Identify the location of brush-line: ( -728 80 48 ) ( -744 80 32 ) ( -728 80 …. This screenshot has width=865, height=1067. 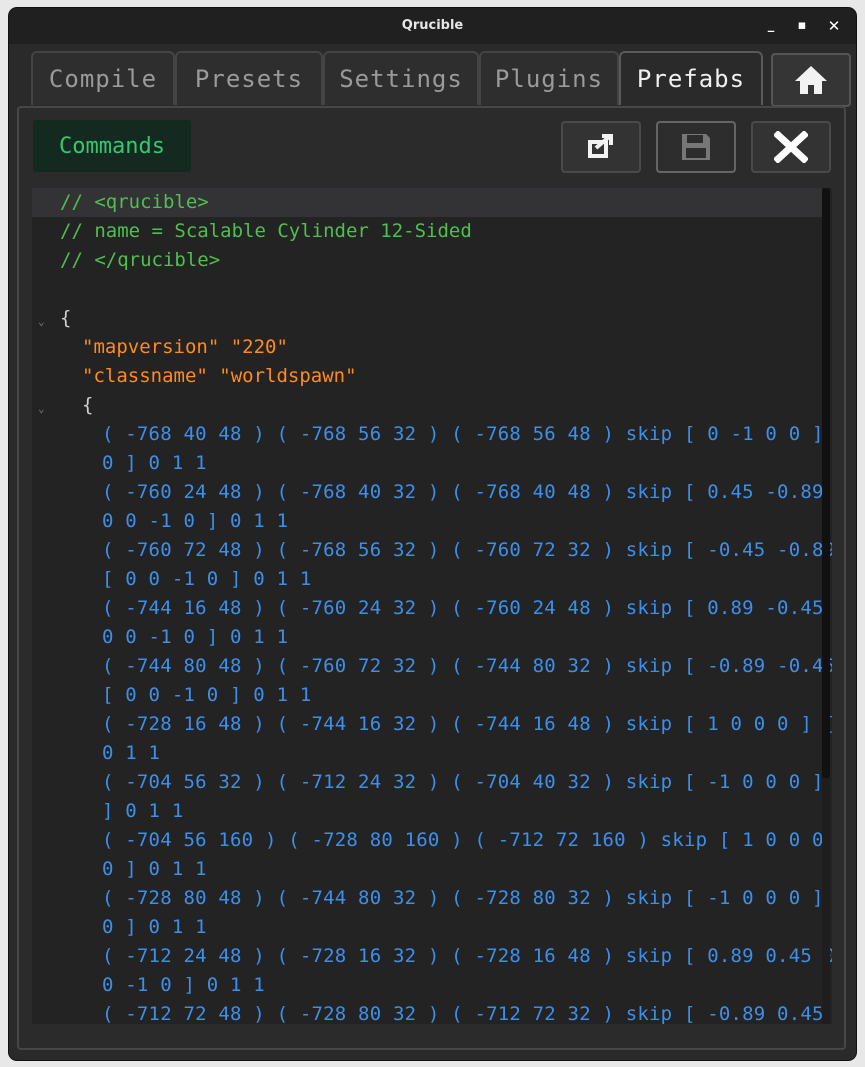
(463, 898).